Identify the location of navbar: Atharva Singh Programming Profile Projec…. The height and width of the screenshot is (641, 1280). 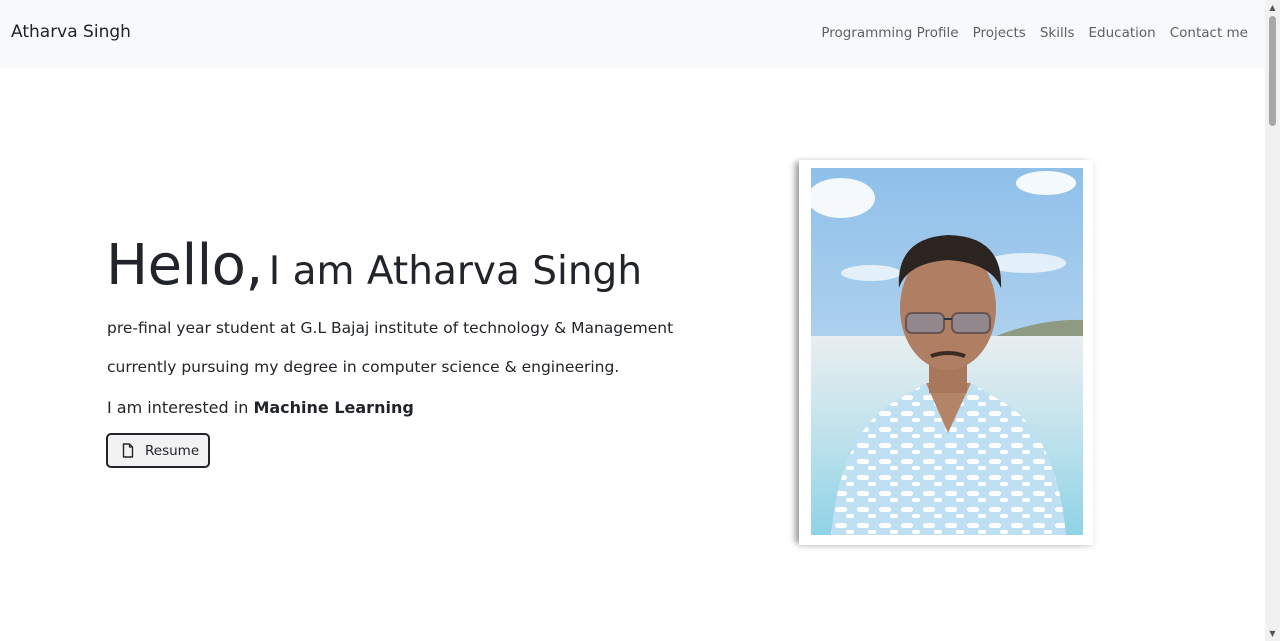
(632, 34).